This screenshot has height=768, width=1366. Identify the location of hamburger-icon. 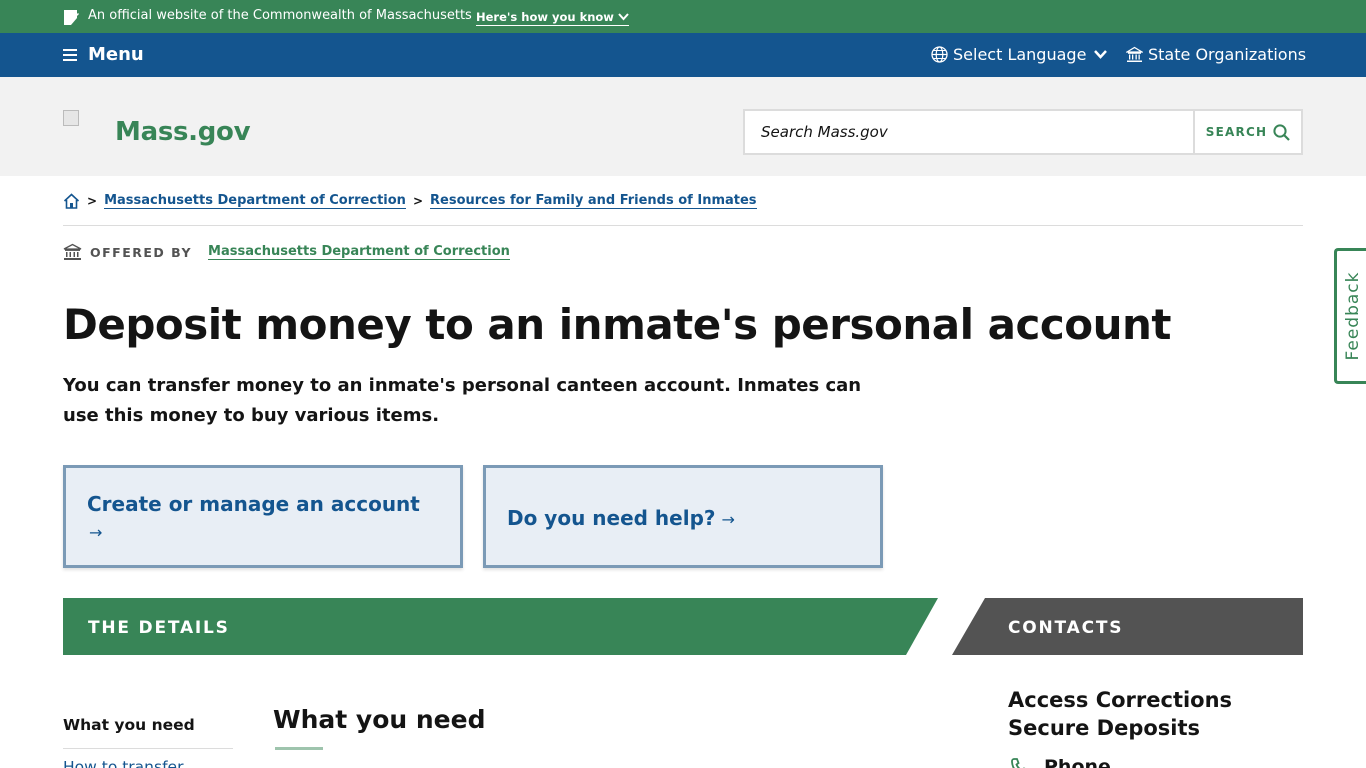
(70, 54).